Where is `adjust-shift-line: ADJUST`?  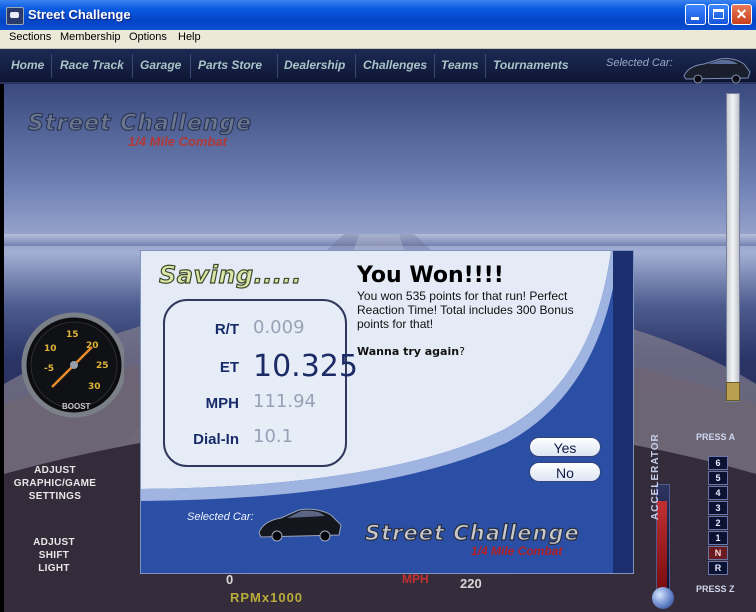 adjust-shift-line: ADJUST is located at coordinates (54, 542).